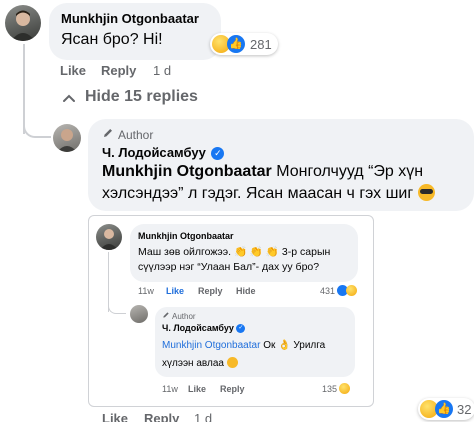  I want to click on embedded-reaction-count: 431, so click(339, 290).